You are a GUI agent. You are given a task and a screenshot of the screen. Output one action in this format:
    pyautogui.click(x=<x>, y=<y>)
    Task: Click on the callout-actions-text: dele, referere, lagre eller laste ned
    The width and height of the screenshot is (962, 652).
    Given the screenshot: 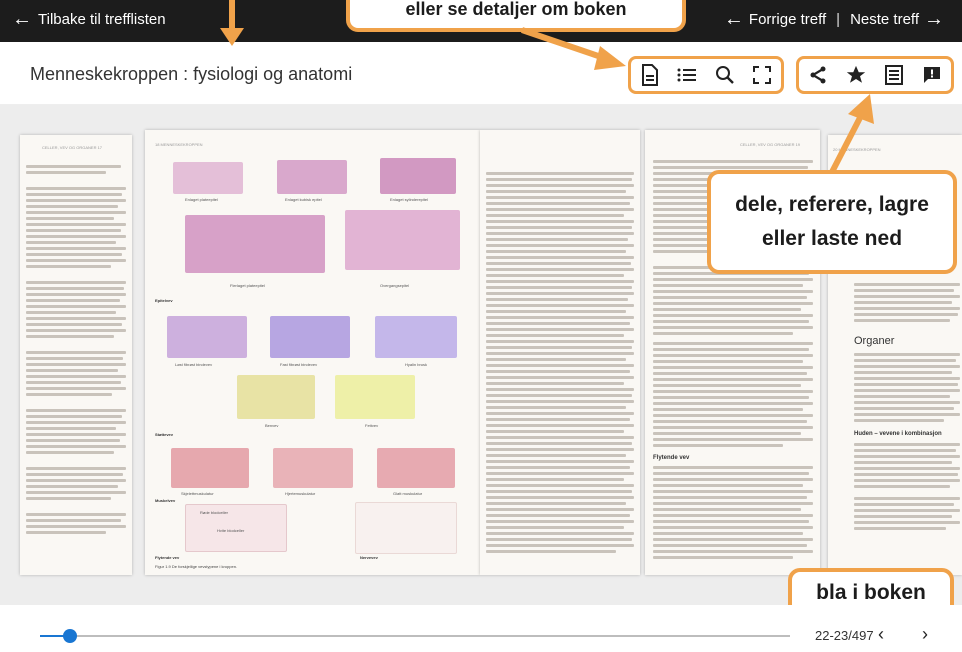 What is the action you would take?
    pyautogui.click(x=832, y=221)
    